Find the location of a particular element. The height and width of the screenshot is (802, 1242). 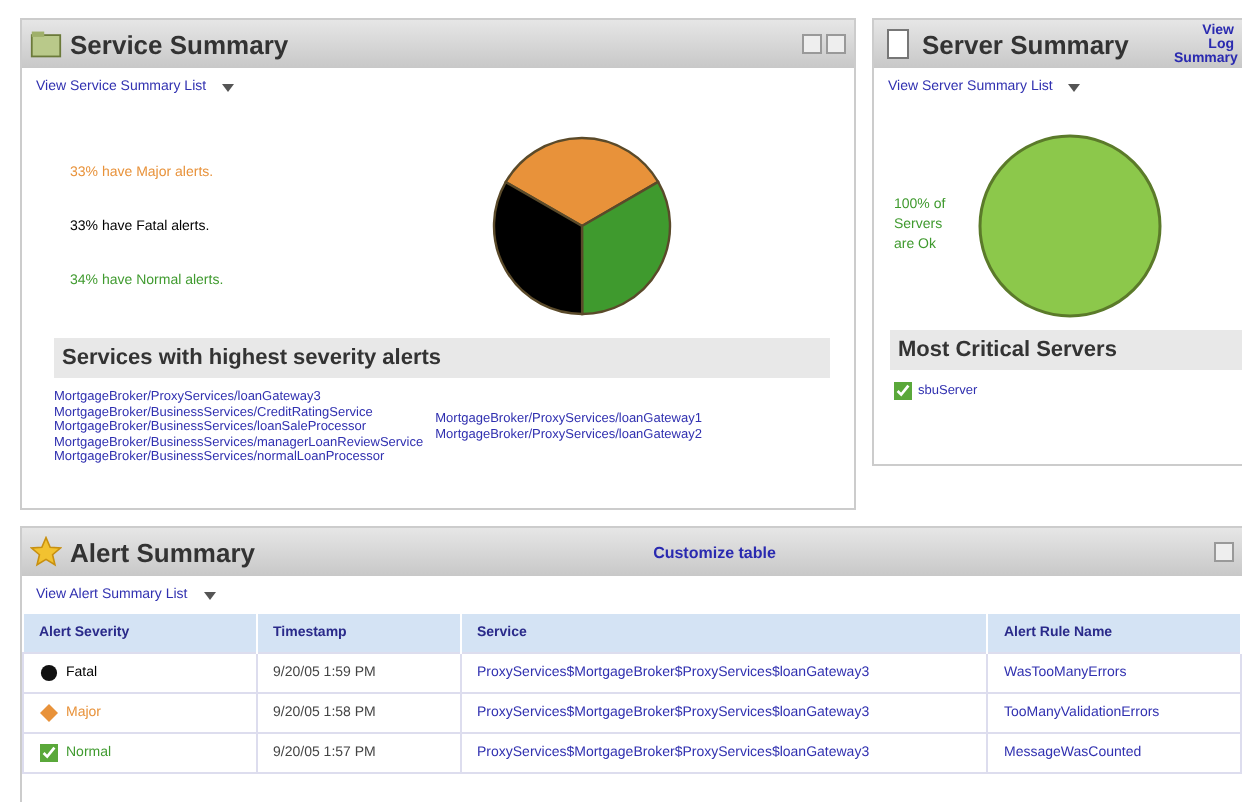

folder-icon is located at coordinates (46, 44).